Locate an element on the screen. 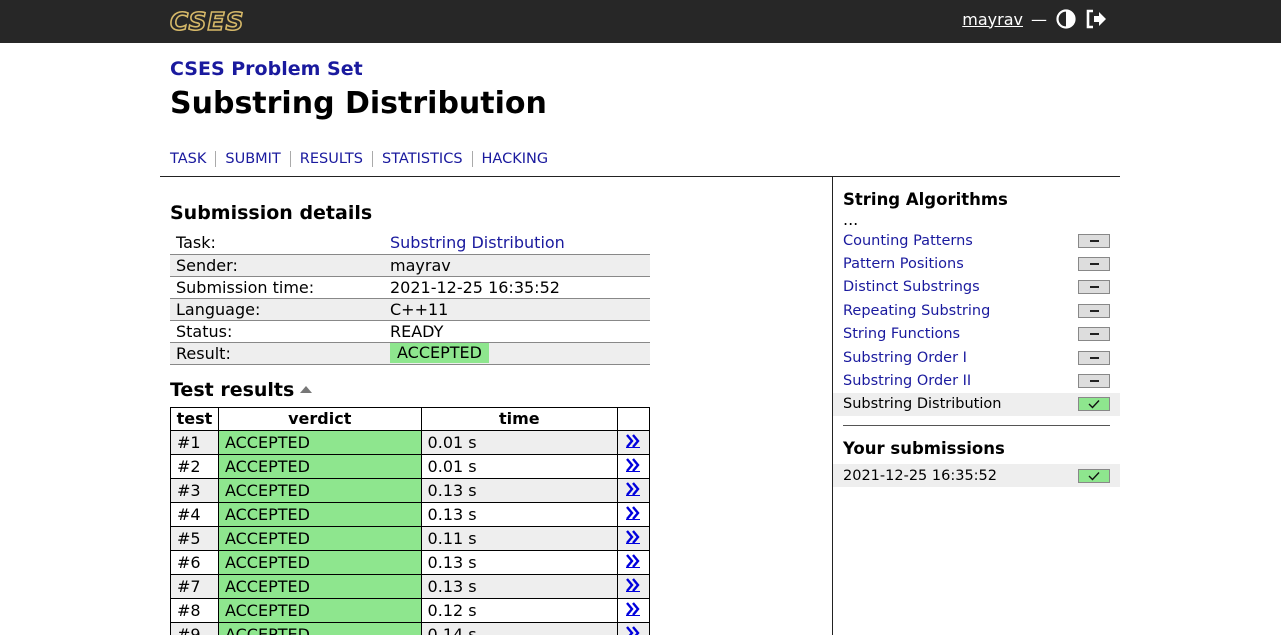  test-time: 0.11 s is located at coordinates (519, 538).